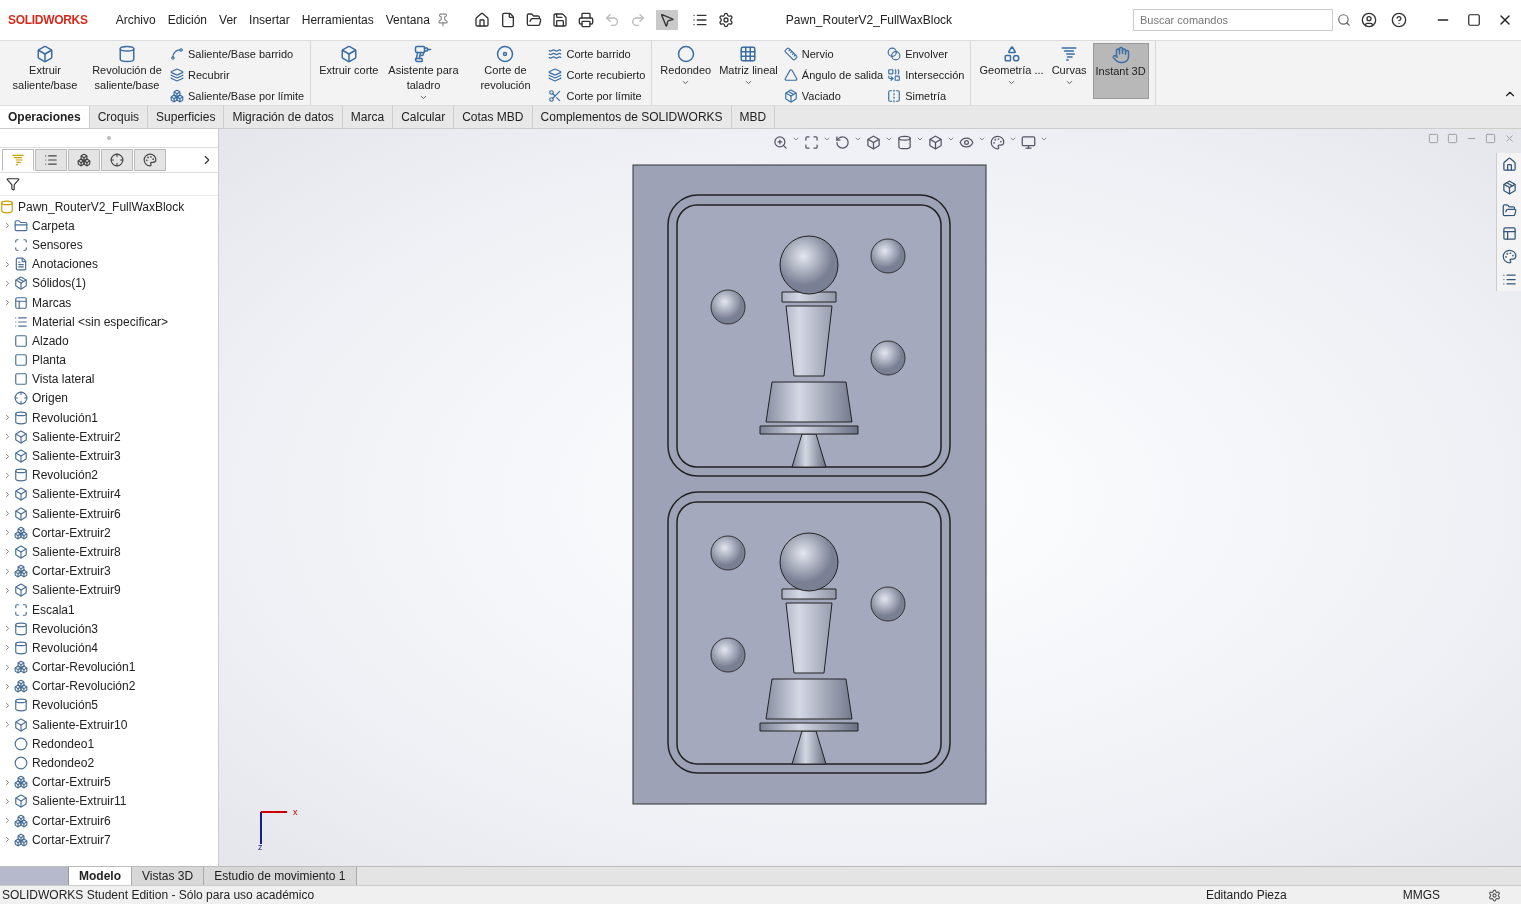 The image size is (1521, 904). I want to click on tree-item: Revolución2, so click(65, 475).